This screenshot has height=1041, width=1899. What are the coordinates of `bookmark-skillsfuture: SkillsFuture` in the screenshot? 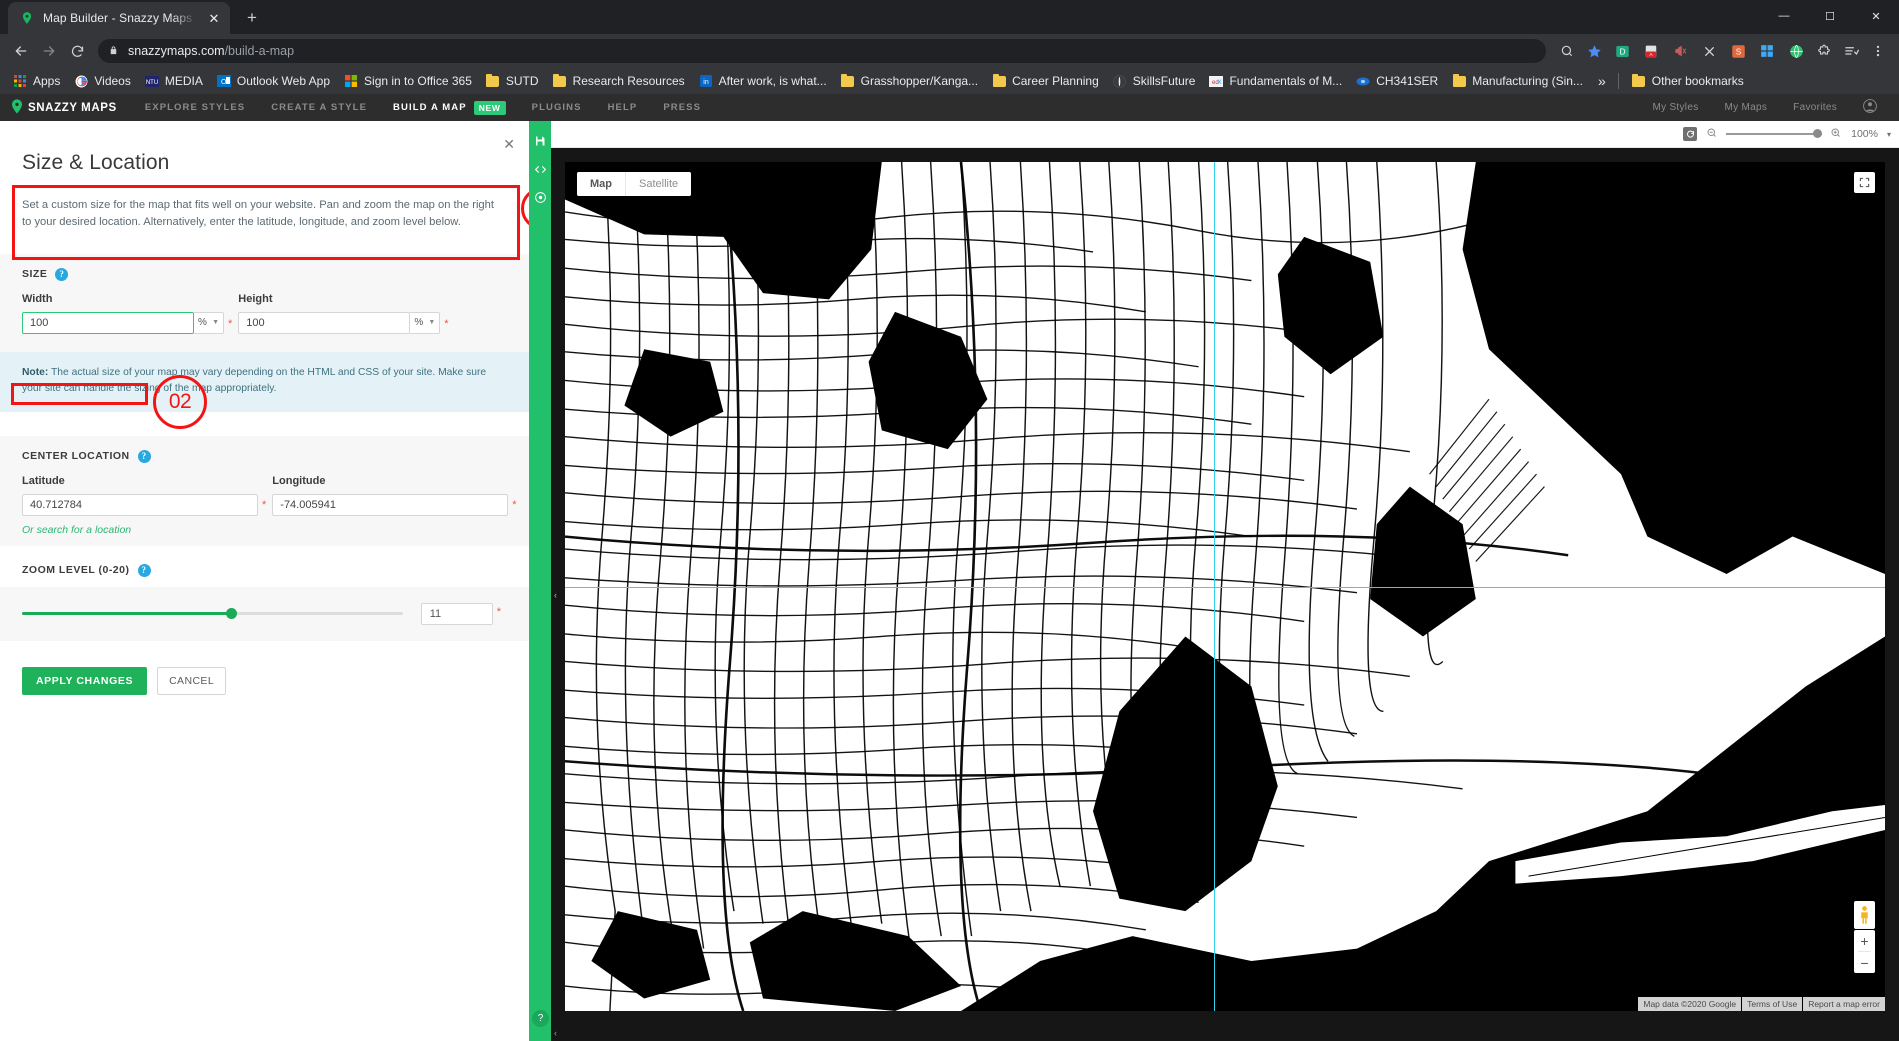 It's located at (1154, 81).